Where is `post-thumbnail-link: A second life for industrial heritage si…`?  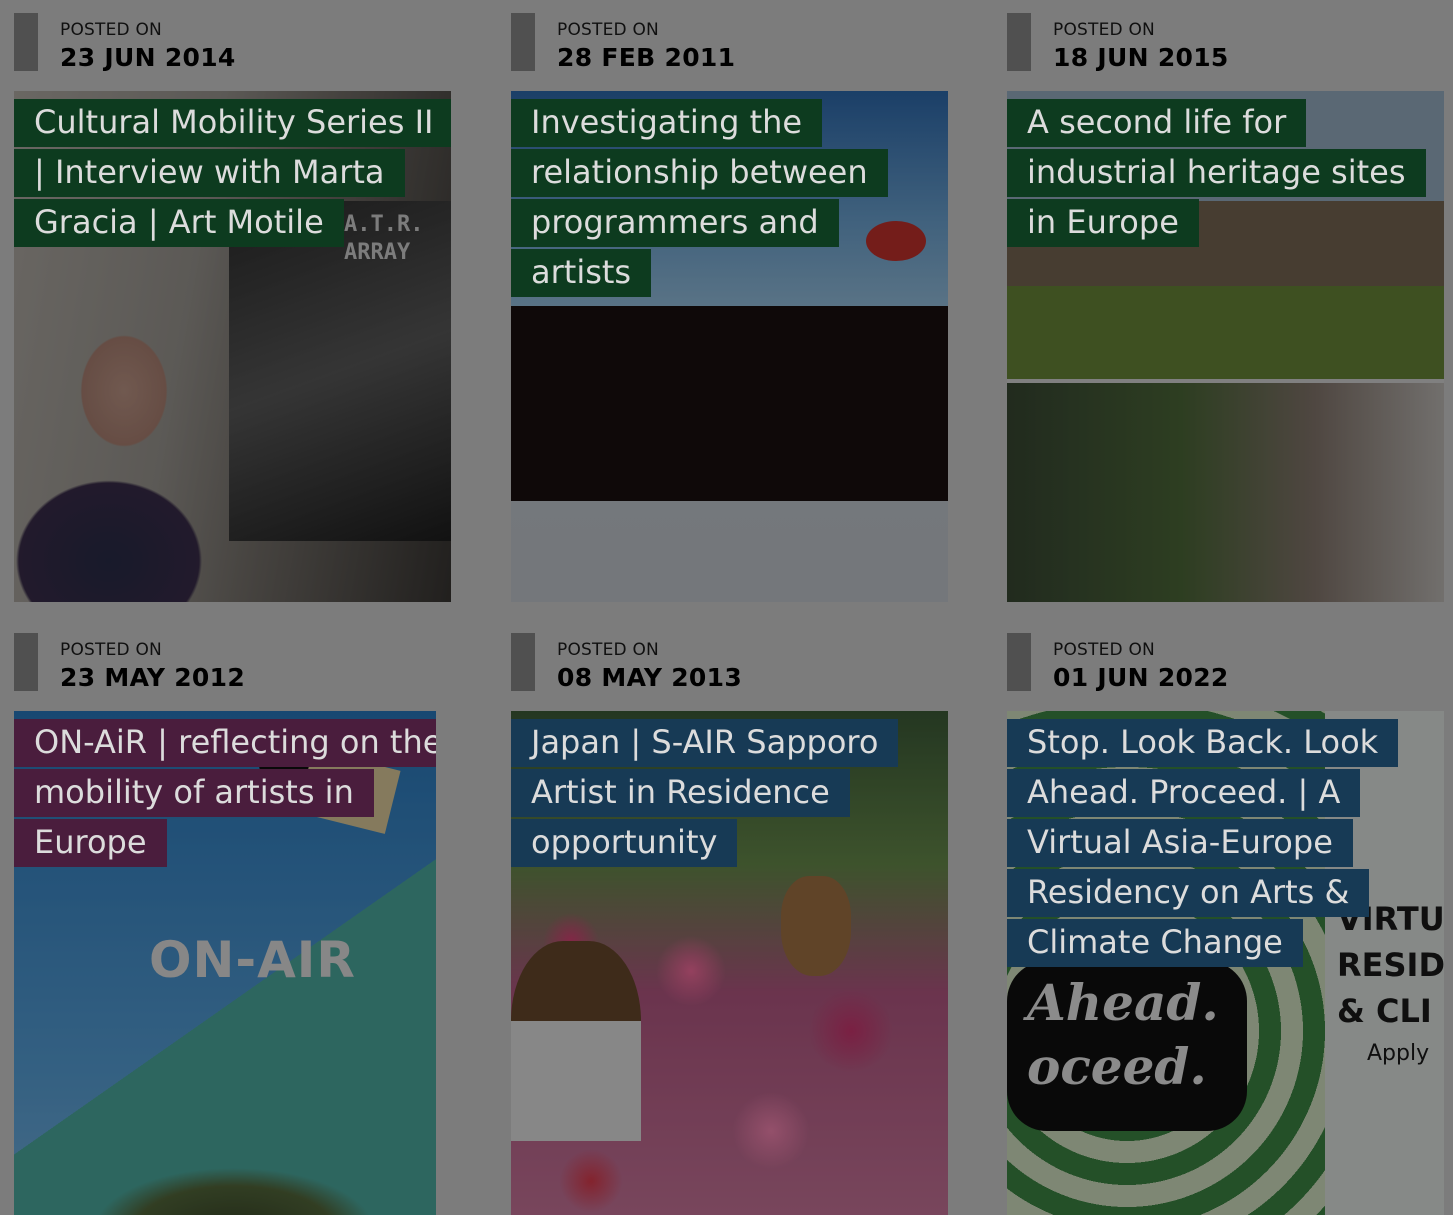 post-thumbnail-link: A second life for industrial heritage si… is located at coordinates (1225, 346).